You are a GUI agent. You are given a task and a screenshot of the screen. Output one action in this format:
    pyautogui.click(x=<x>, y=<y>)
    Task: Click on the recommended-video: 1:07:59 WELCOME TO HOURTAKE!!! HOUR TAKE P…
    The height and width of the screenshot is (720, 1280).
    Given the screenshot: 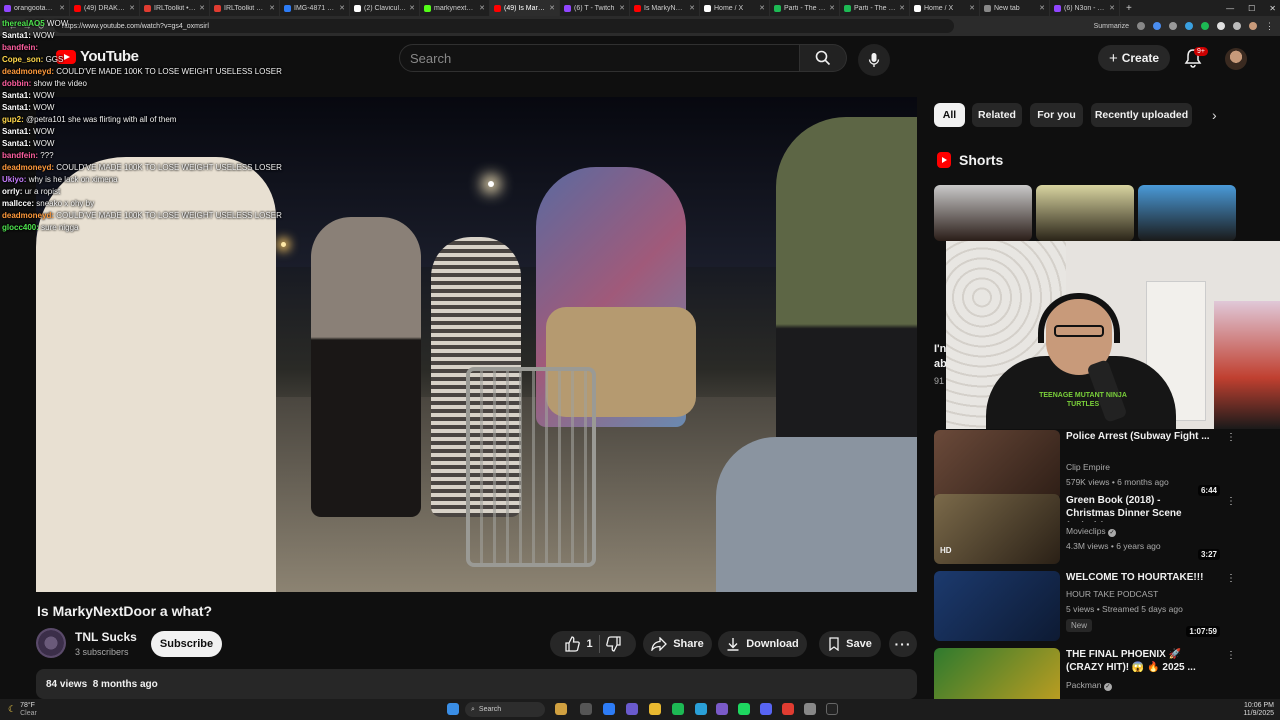 What is the action you would take?
    pyautogui.click(x=1085, y=606)
    